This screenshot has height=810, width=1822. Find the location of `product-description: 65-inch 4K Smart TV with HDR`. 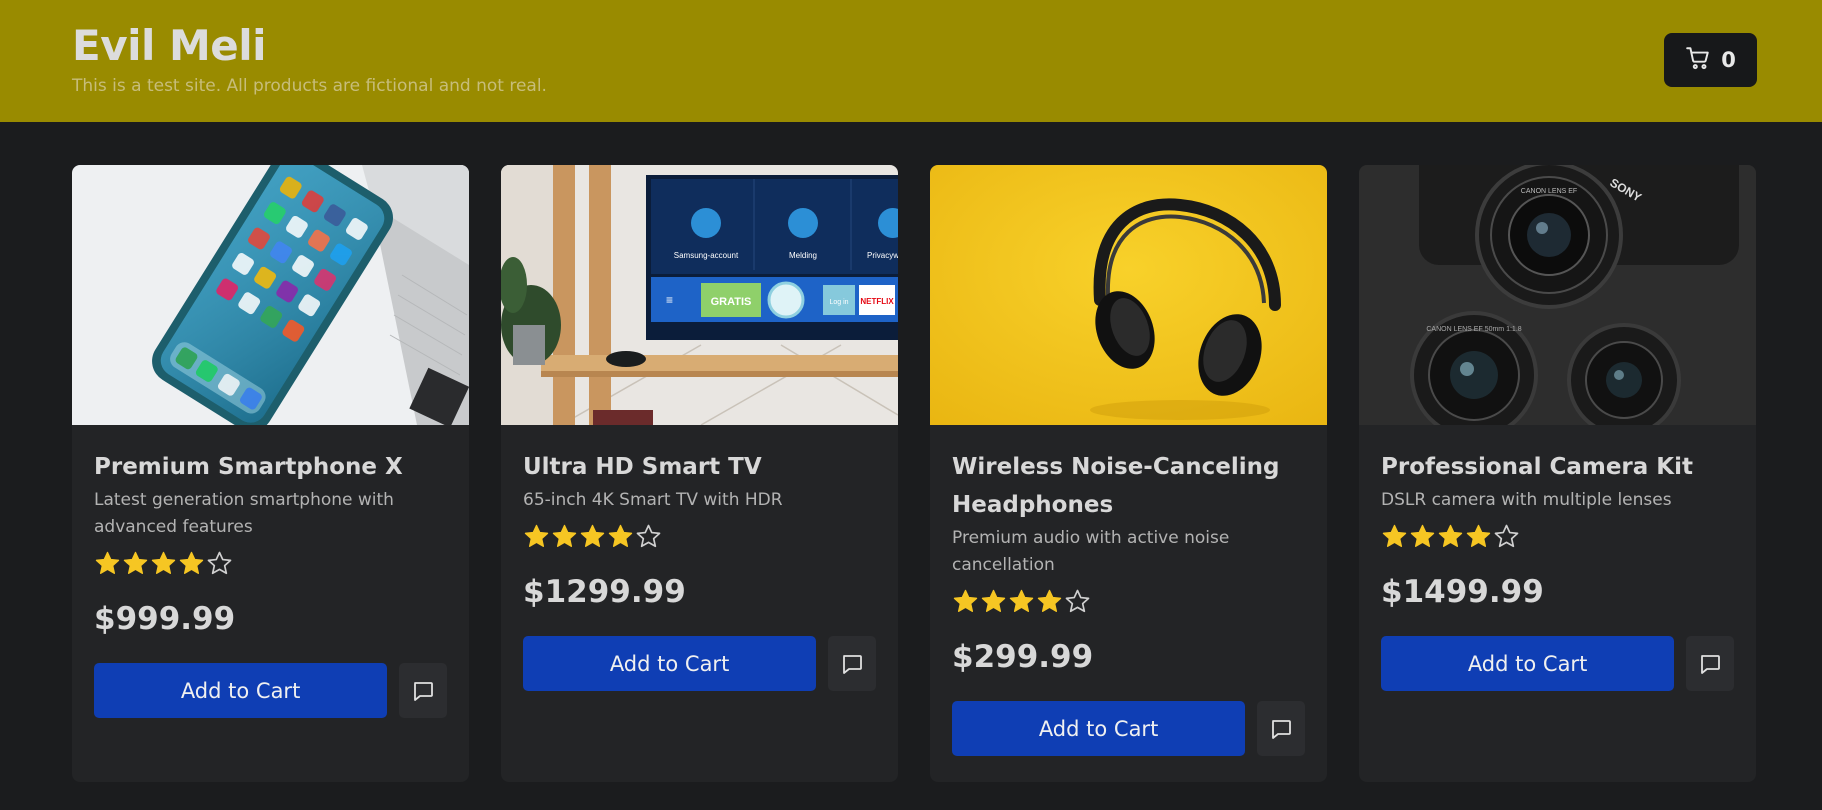

product-description: 65-inch 4K Smart TV with HDR is located at coordinates (653, 500).